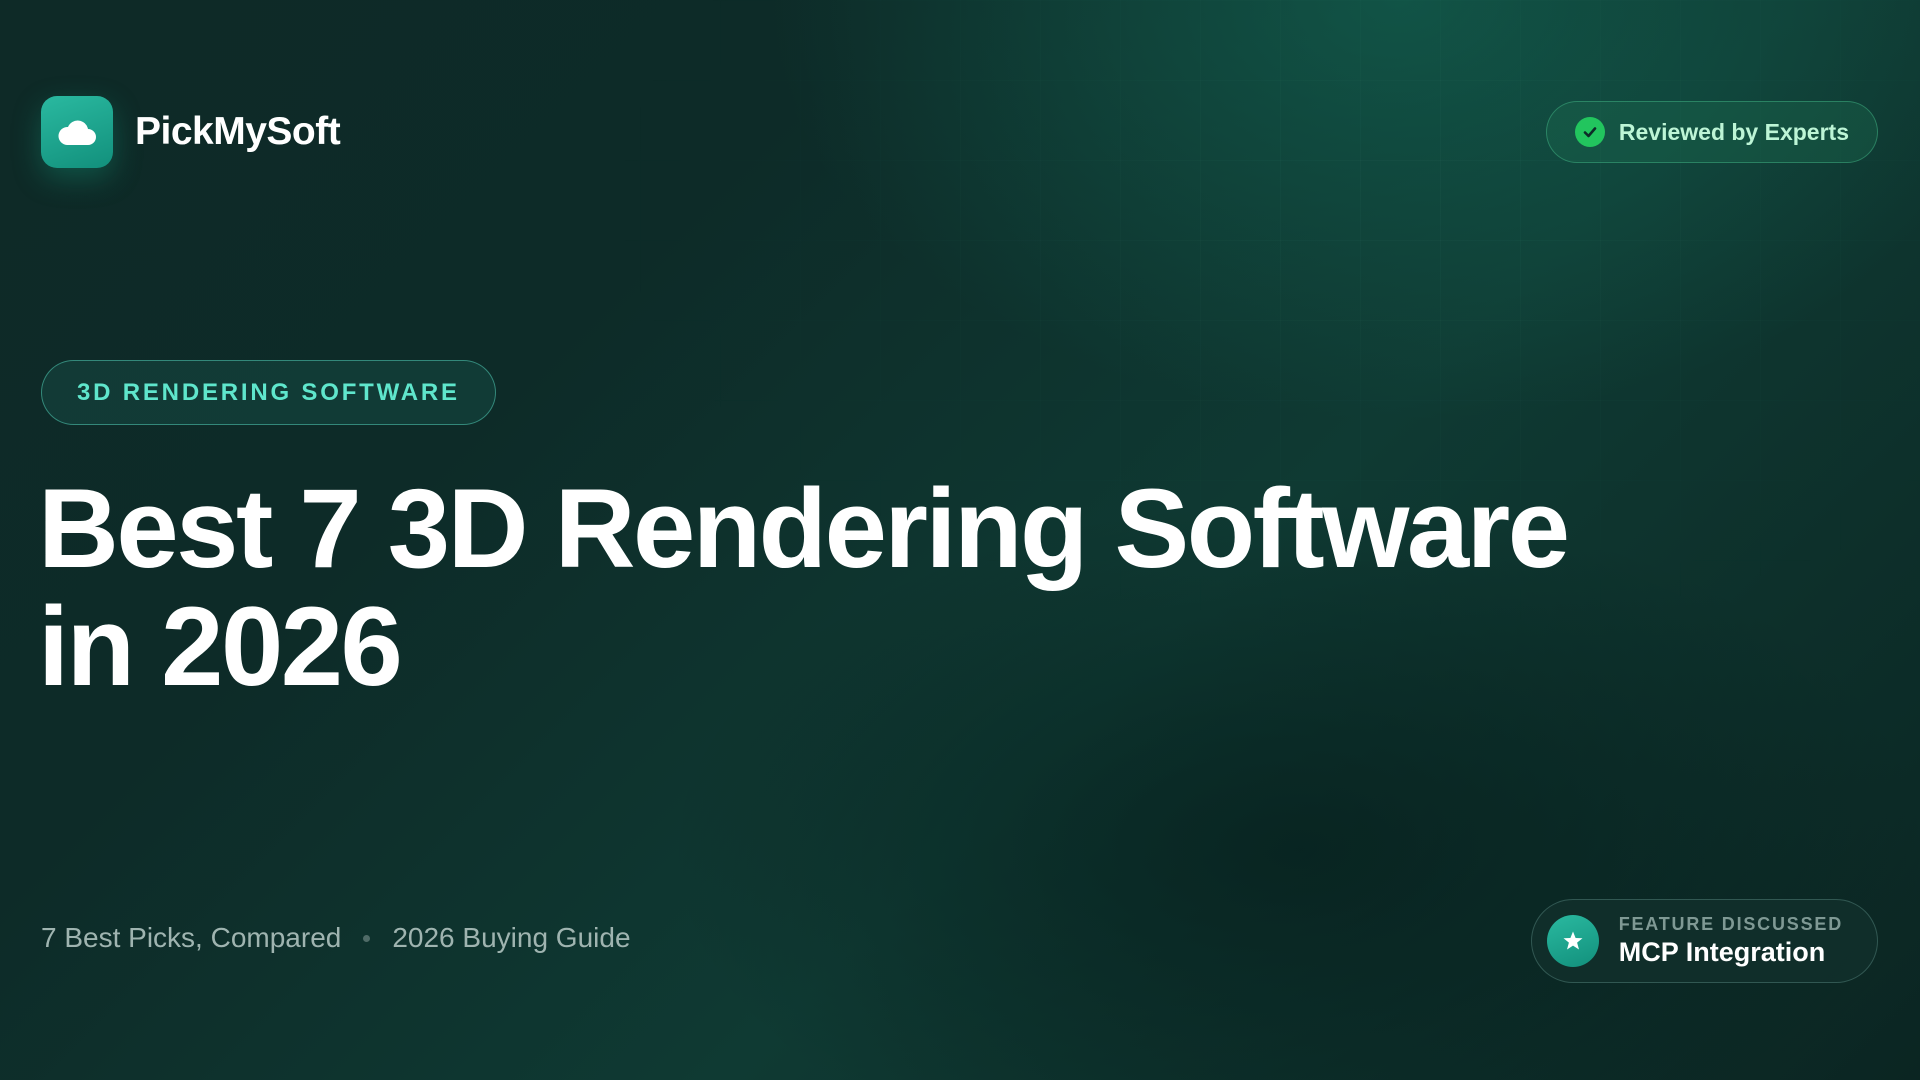 Image resolution: width=1920 pixels, height=1080 pixels. I want to click on feature-pill: FEATURE DISCUSSED MCP Integration, so click(1704, 941).